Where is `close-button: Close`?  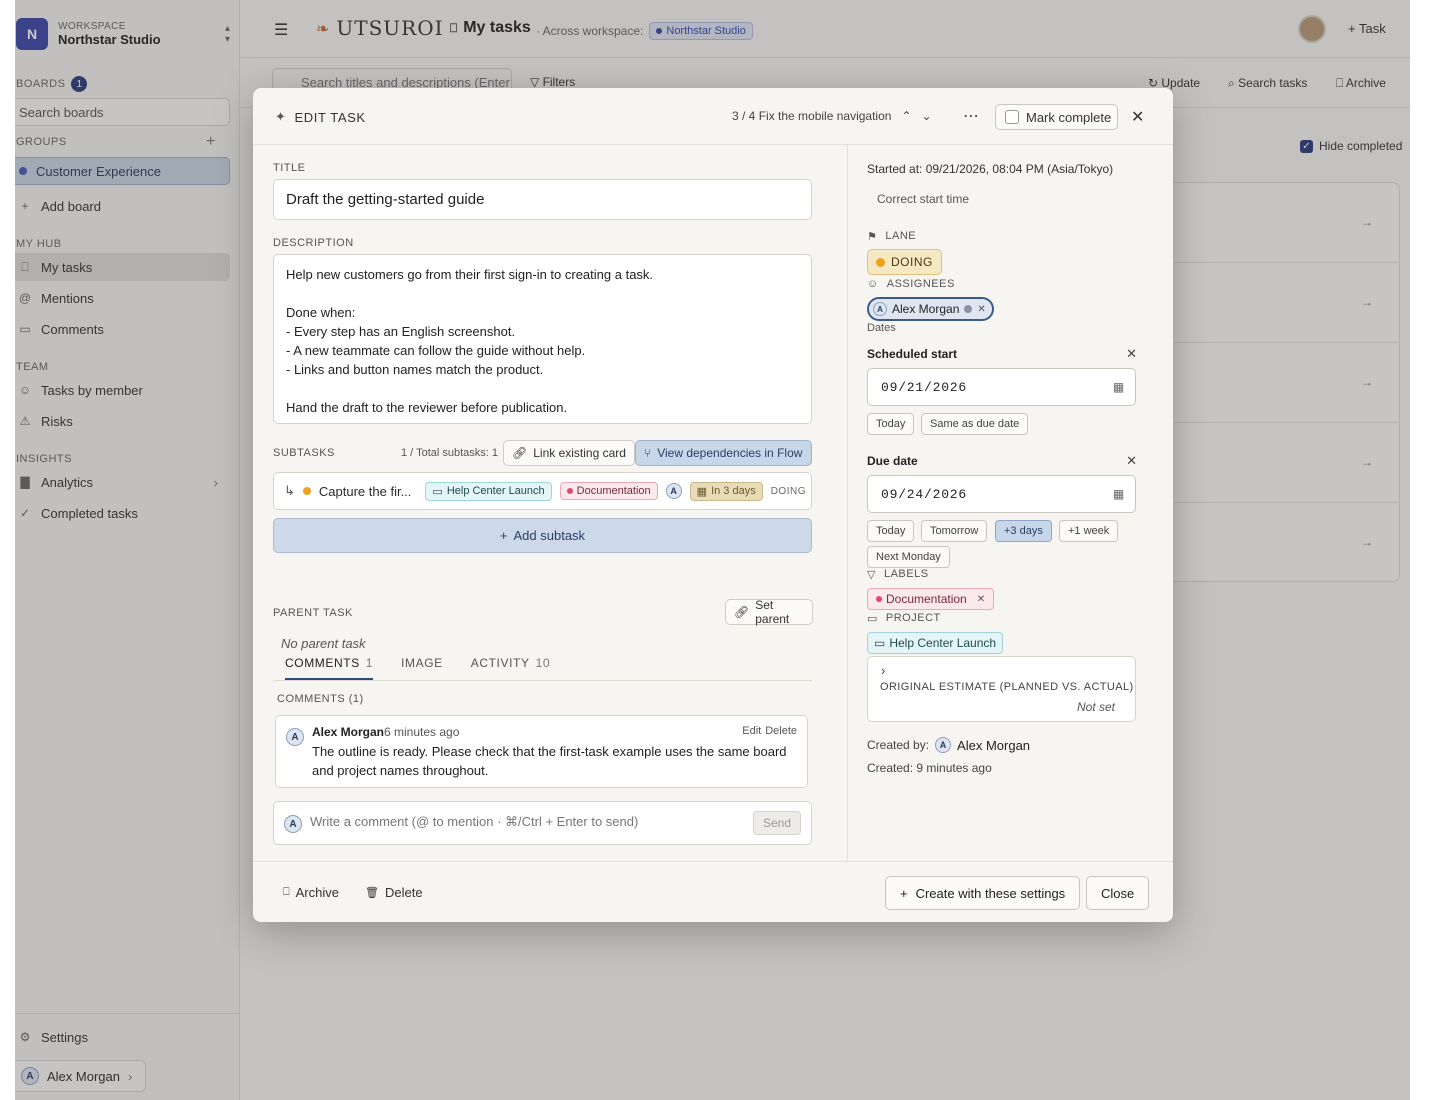
close-button: Close is located at coordinates (1118, 893).